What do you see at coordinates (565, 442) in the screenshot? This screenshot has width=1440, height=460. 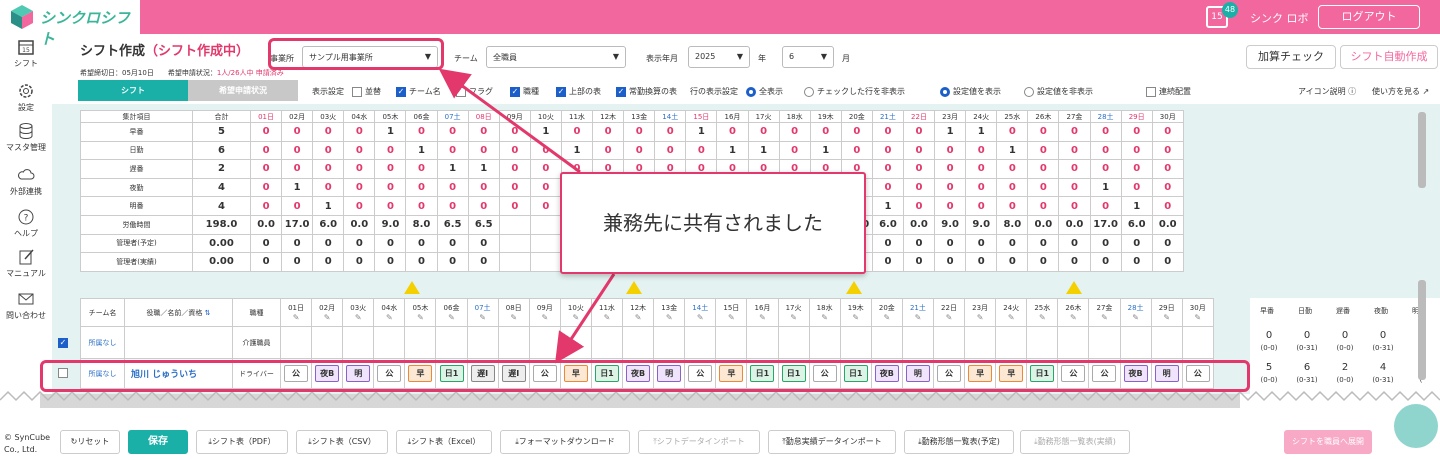 I see `format-download-button: ⤓フォーマットダウンロード` at bounding box center [565, 442].